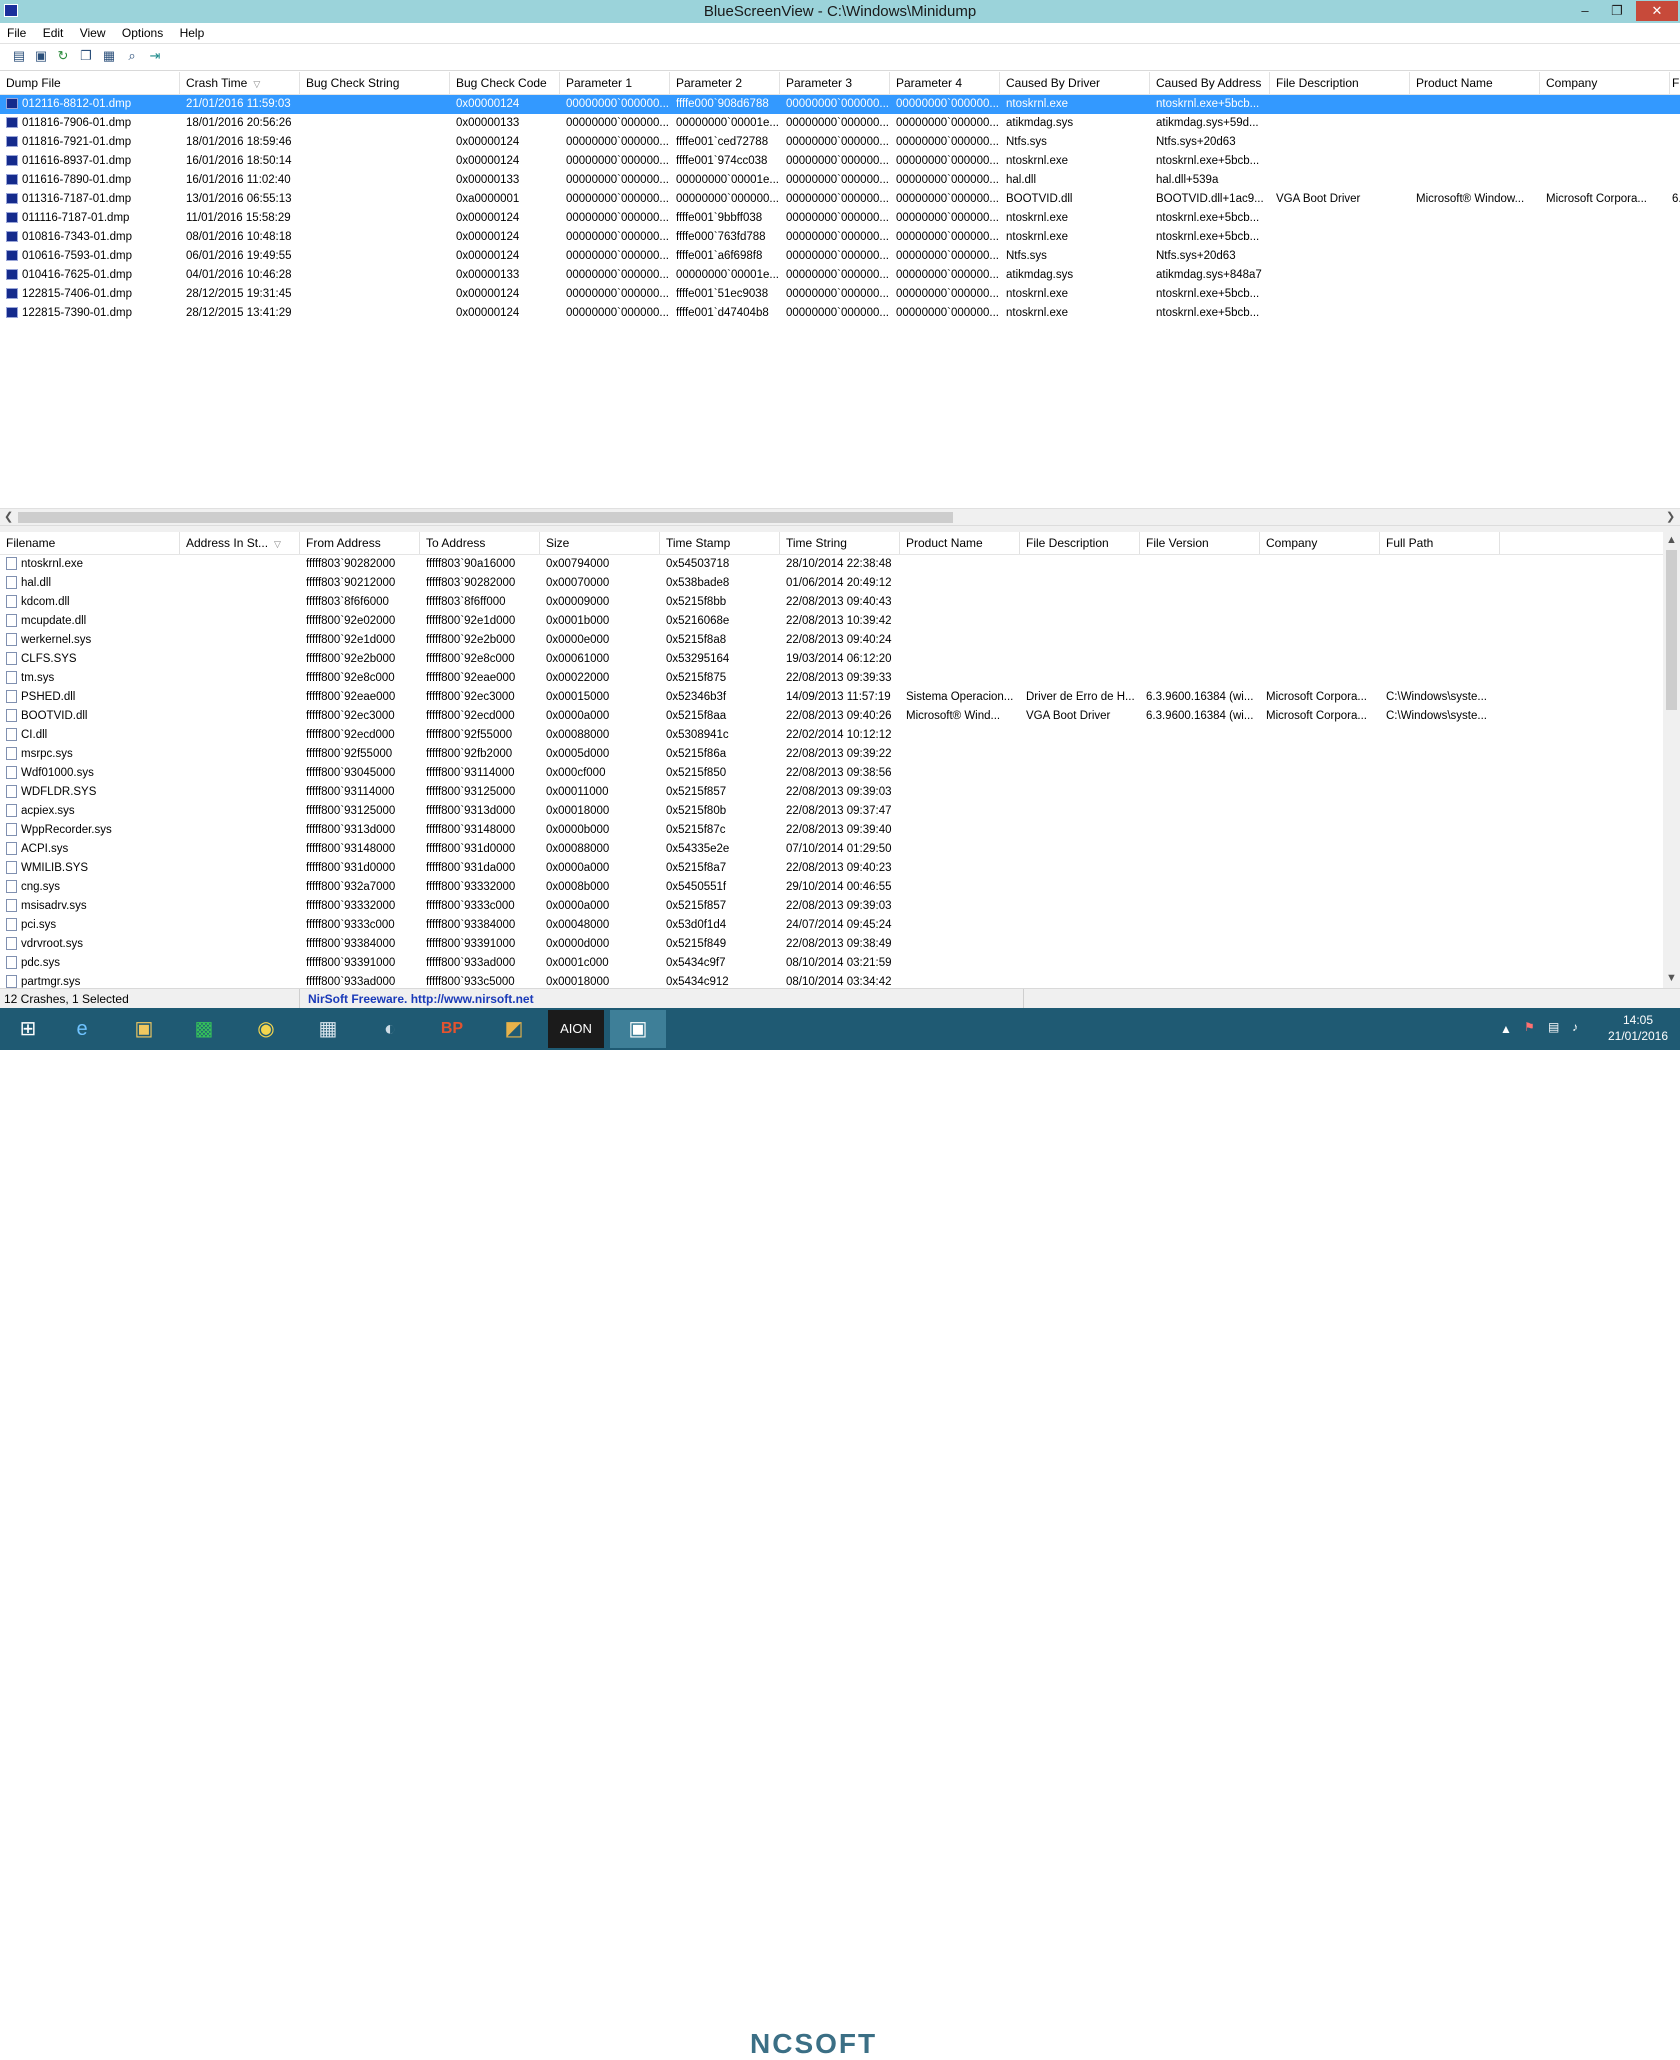 The width and height of the screenshot is (1680, 2060). What do you see at coordinates (360, 543) in the screenshot?
I see `driver-col-from-address: From Address` at bounding box center [360, 543].